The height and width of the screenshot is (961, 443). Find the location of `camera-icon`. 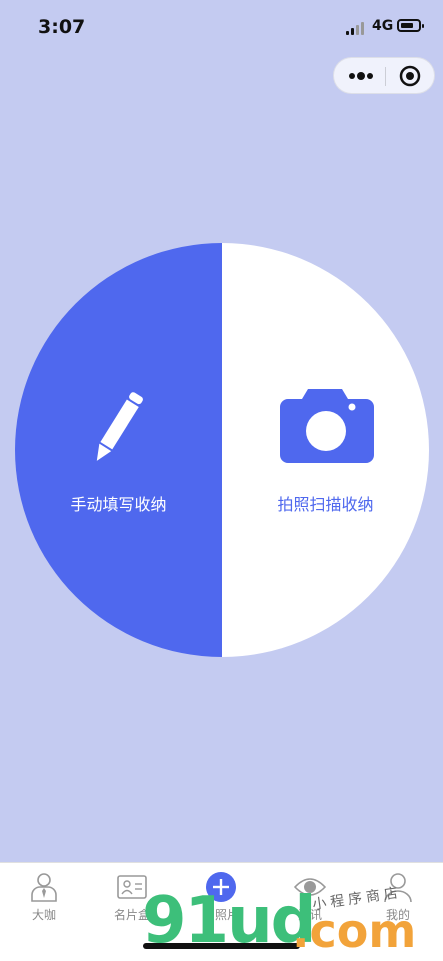

camera-icon is located at coordinates (327, 426).